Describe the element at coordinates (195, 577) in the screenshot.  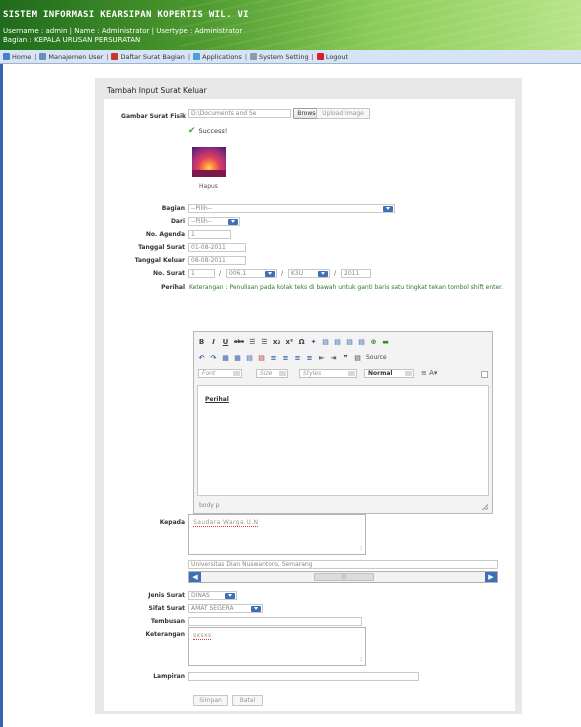
I see `scroll-left-icon: ◀` at that location.